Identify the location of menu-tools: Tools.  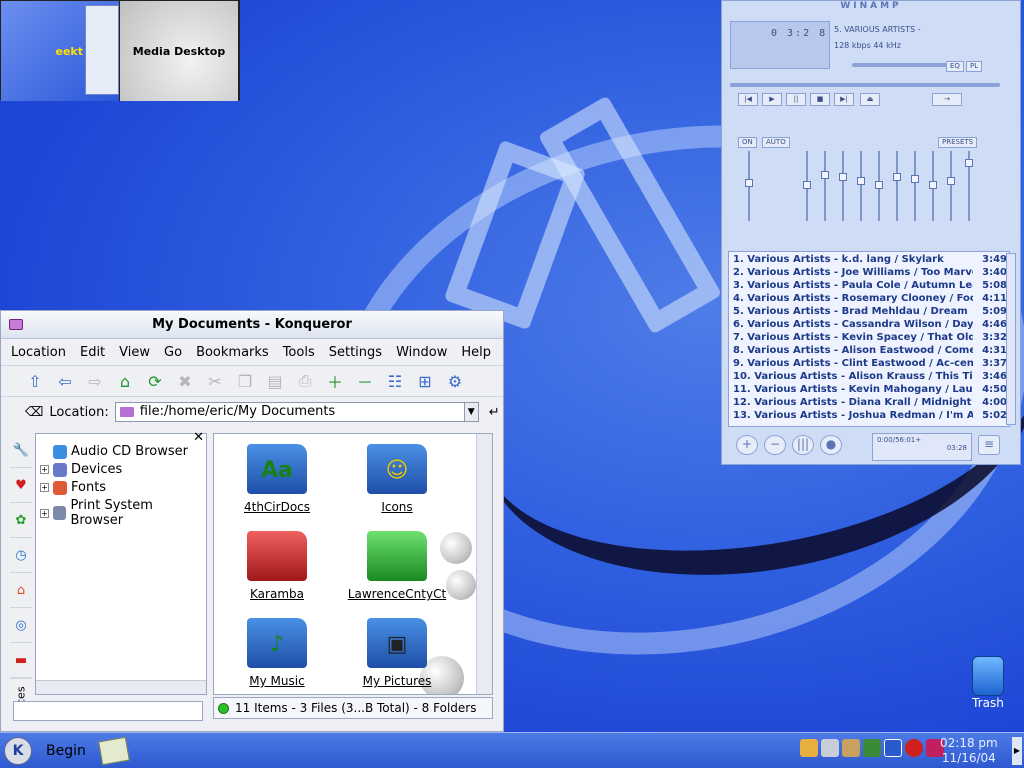
(299, 352).